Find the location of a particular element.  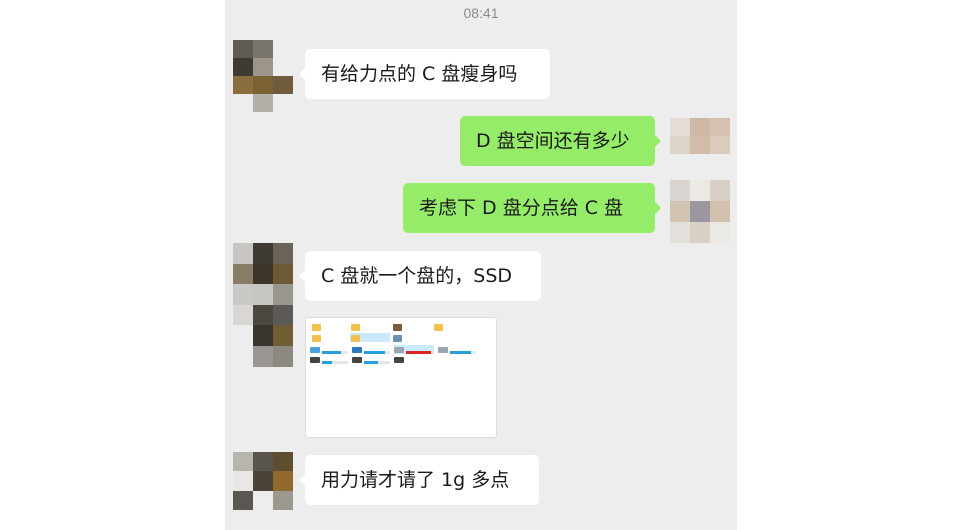

message-bubble-incoming: C 盘就一个盘的，SSD is located at coordinates (420, 276).